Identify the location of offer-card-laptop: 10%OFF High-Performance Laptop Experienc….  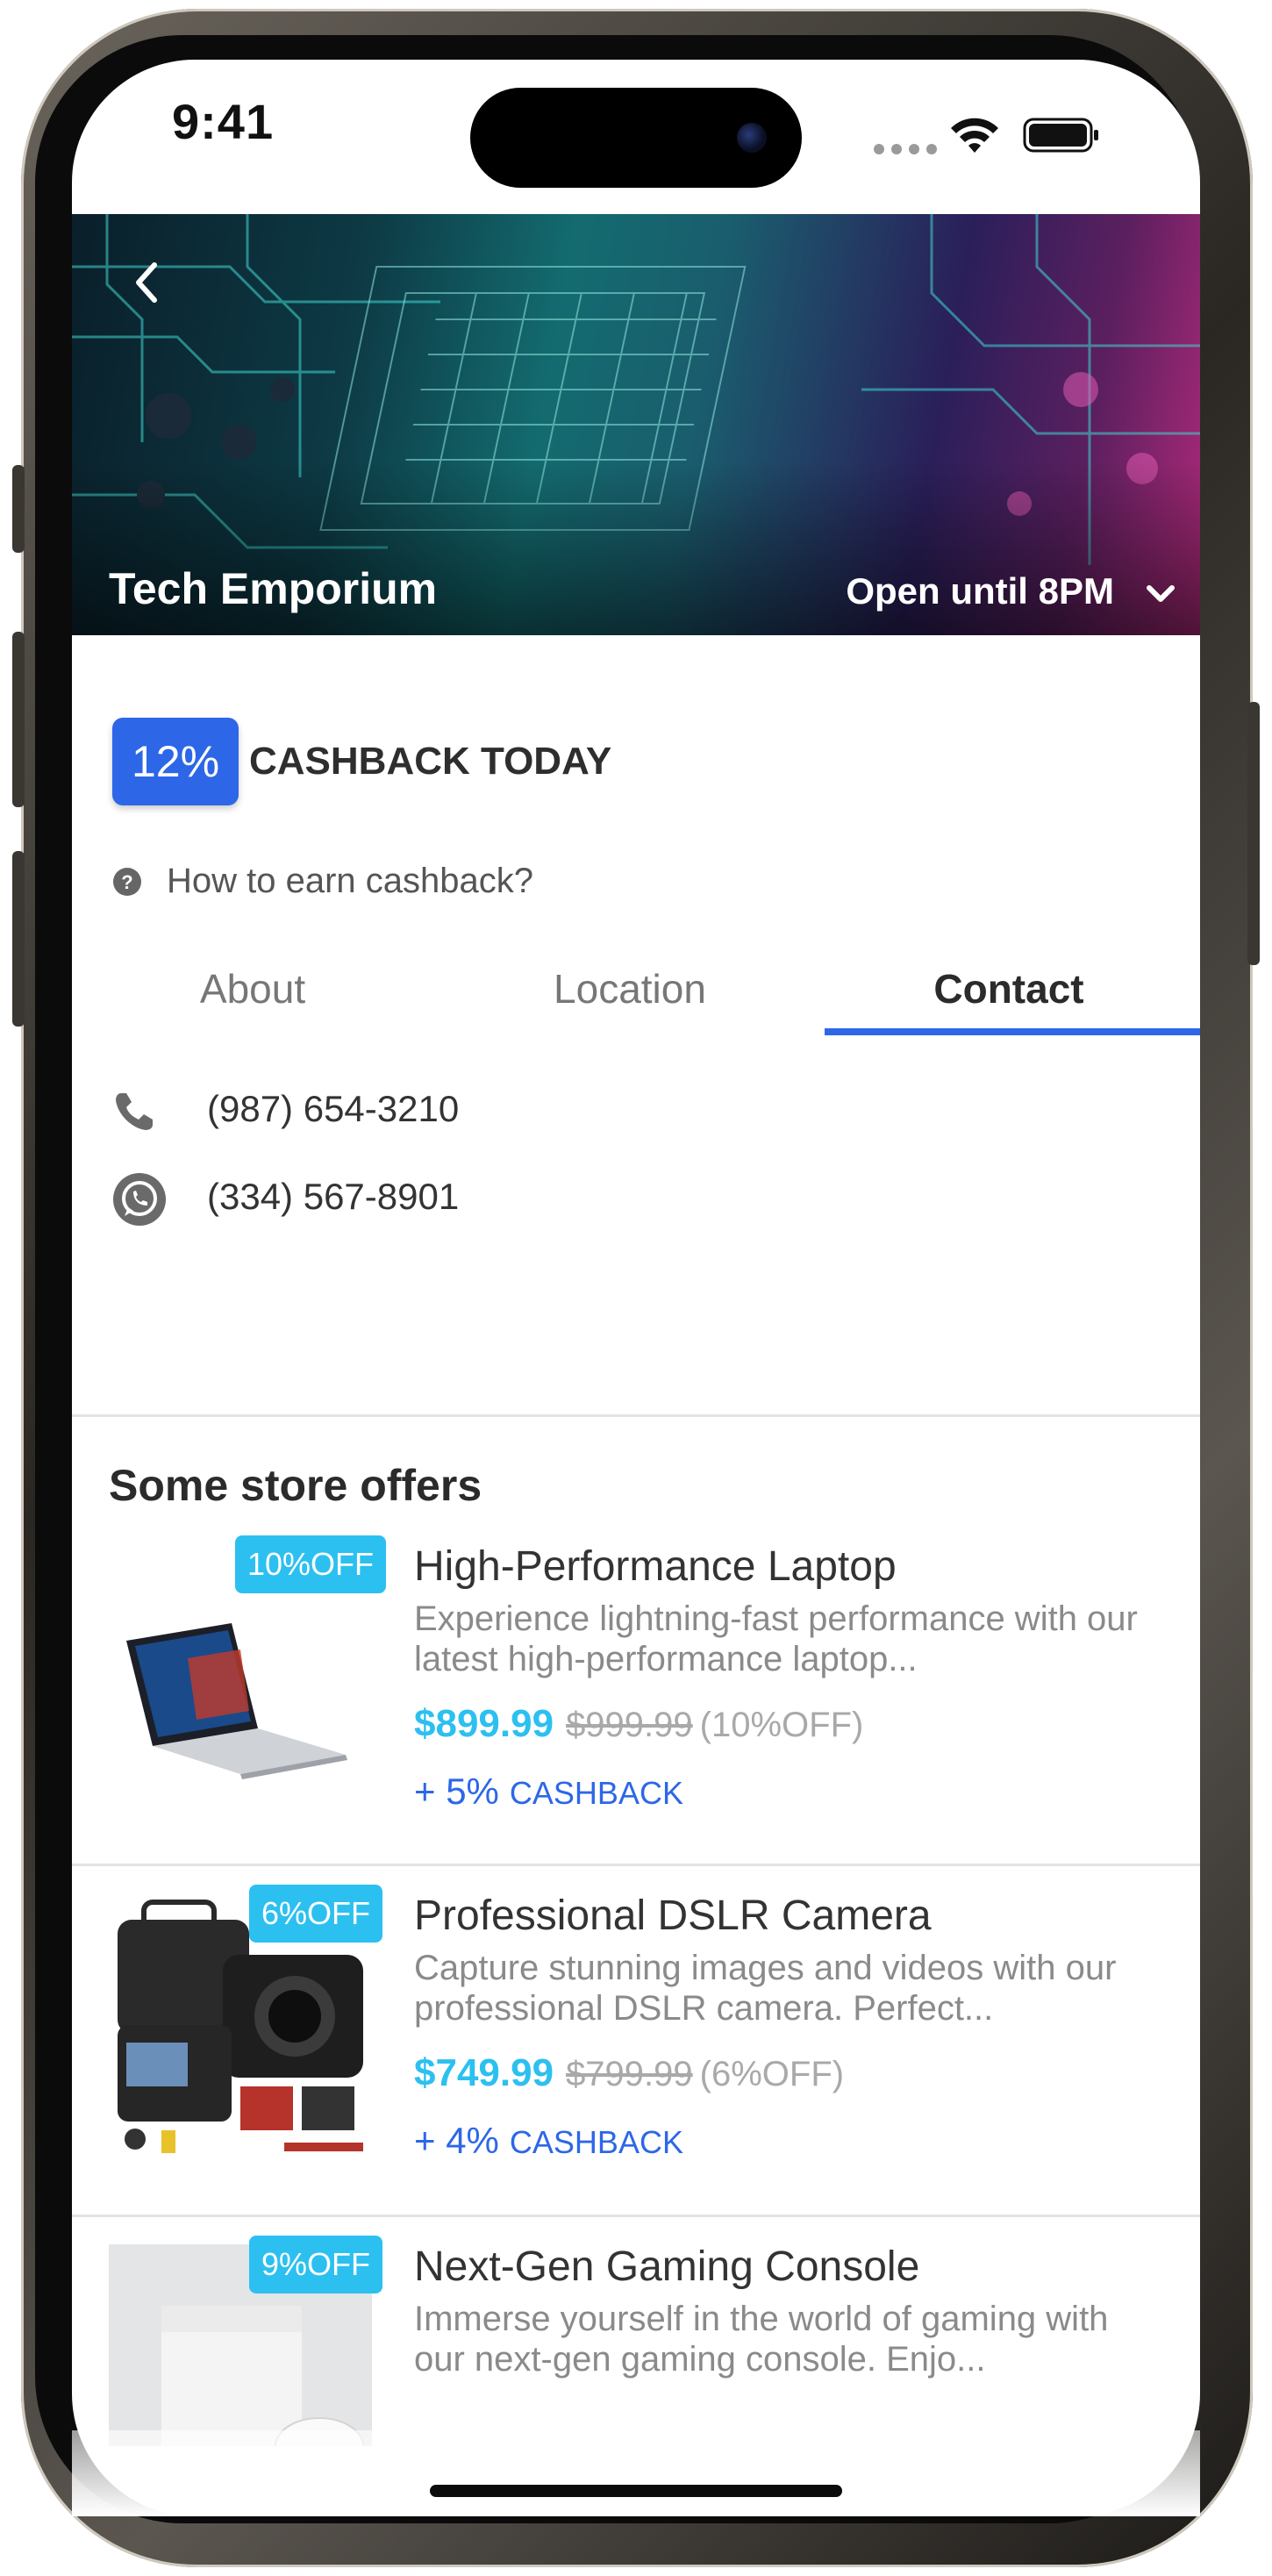
(636, 1692).